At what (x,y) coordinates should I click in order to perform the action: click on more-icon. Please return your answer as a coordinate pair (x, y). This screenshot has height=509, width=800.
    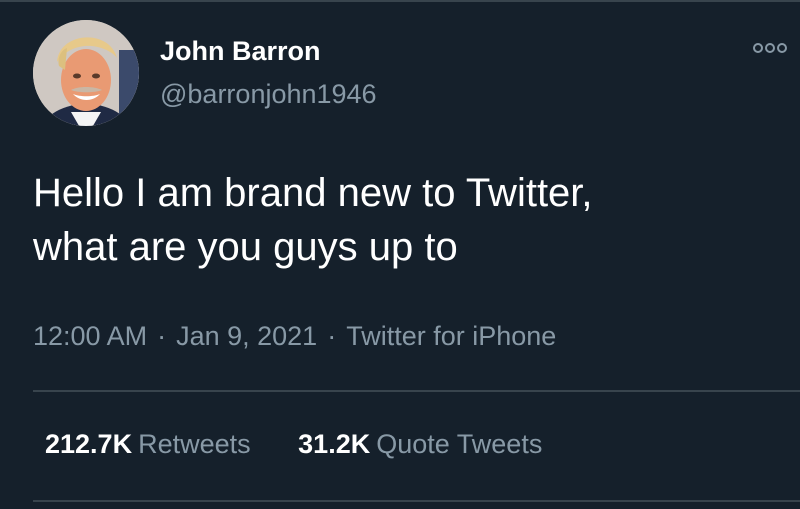
    Looking at the image, I should click on (770, 48).